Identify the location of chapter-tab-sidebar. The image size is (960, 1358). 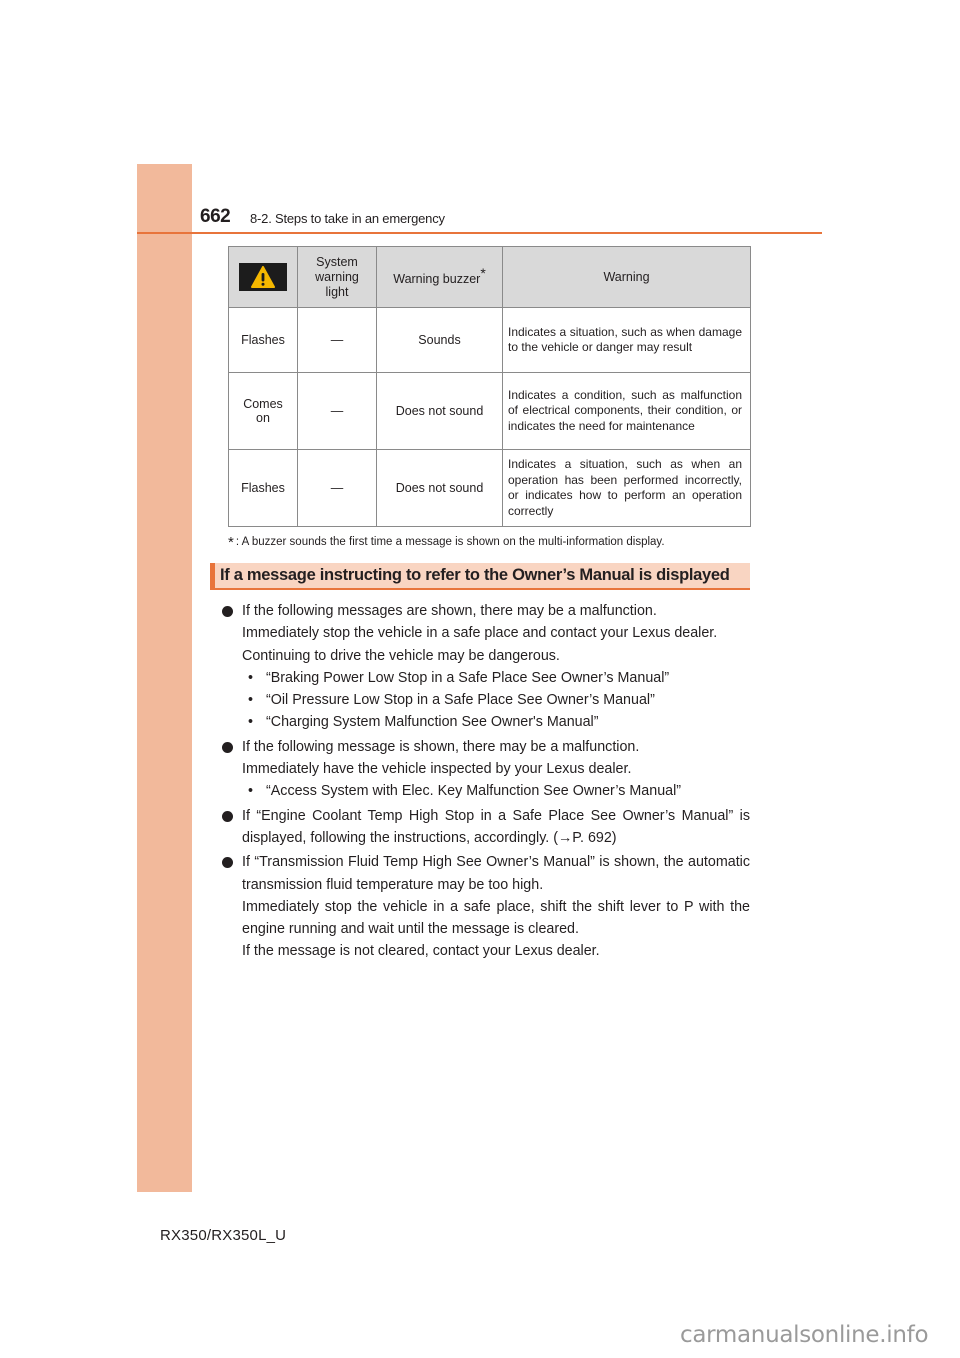
(164, 678).